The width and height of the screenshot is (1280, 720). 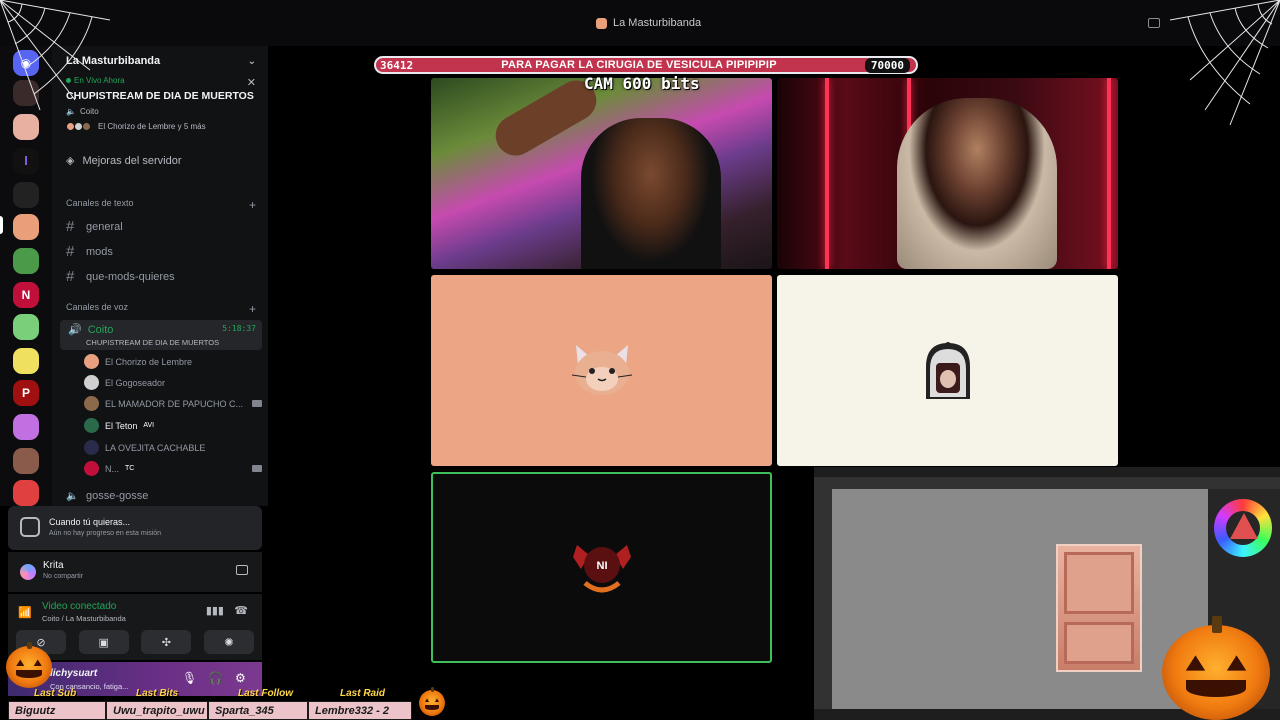 I want to click on voice-channel-name: Coito, so click(x=100, y=329).